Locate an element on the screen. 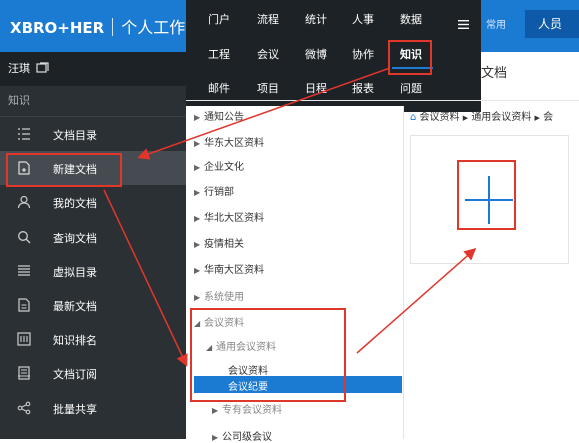  tree-node: ▶ 公司级会议 is located at coordinates (242, 435).